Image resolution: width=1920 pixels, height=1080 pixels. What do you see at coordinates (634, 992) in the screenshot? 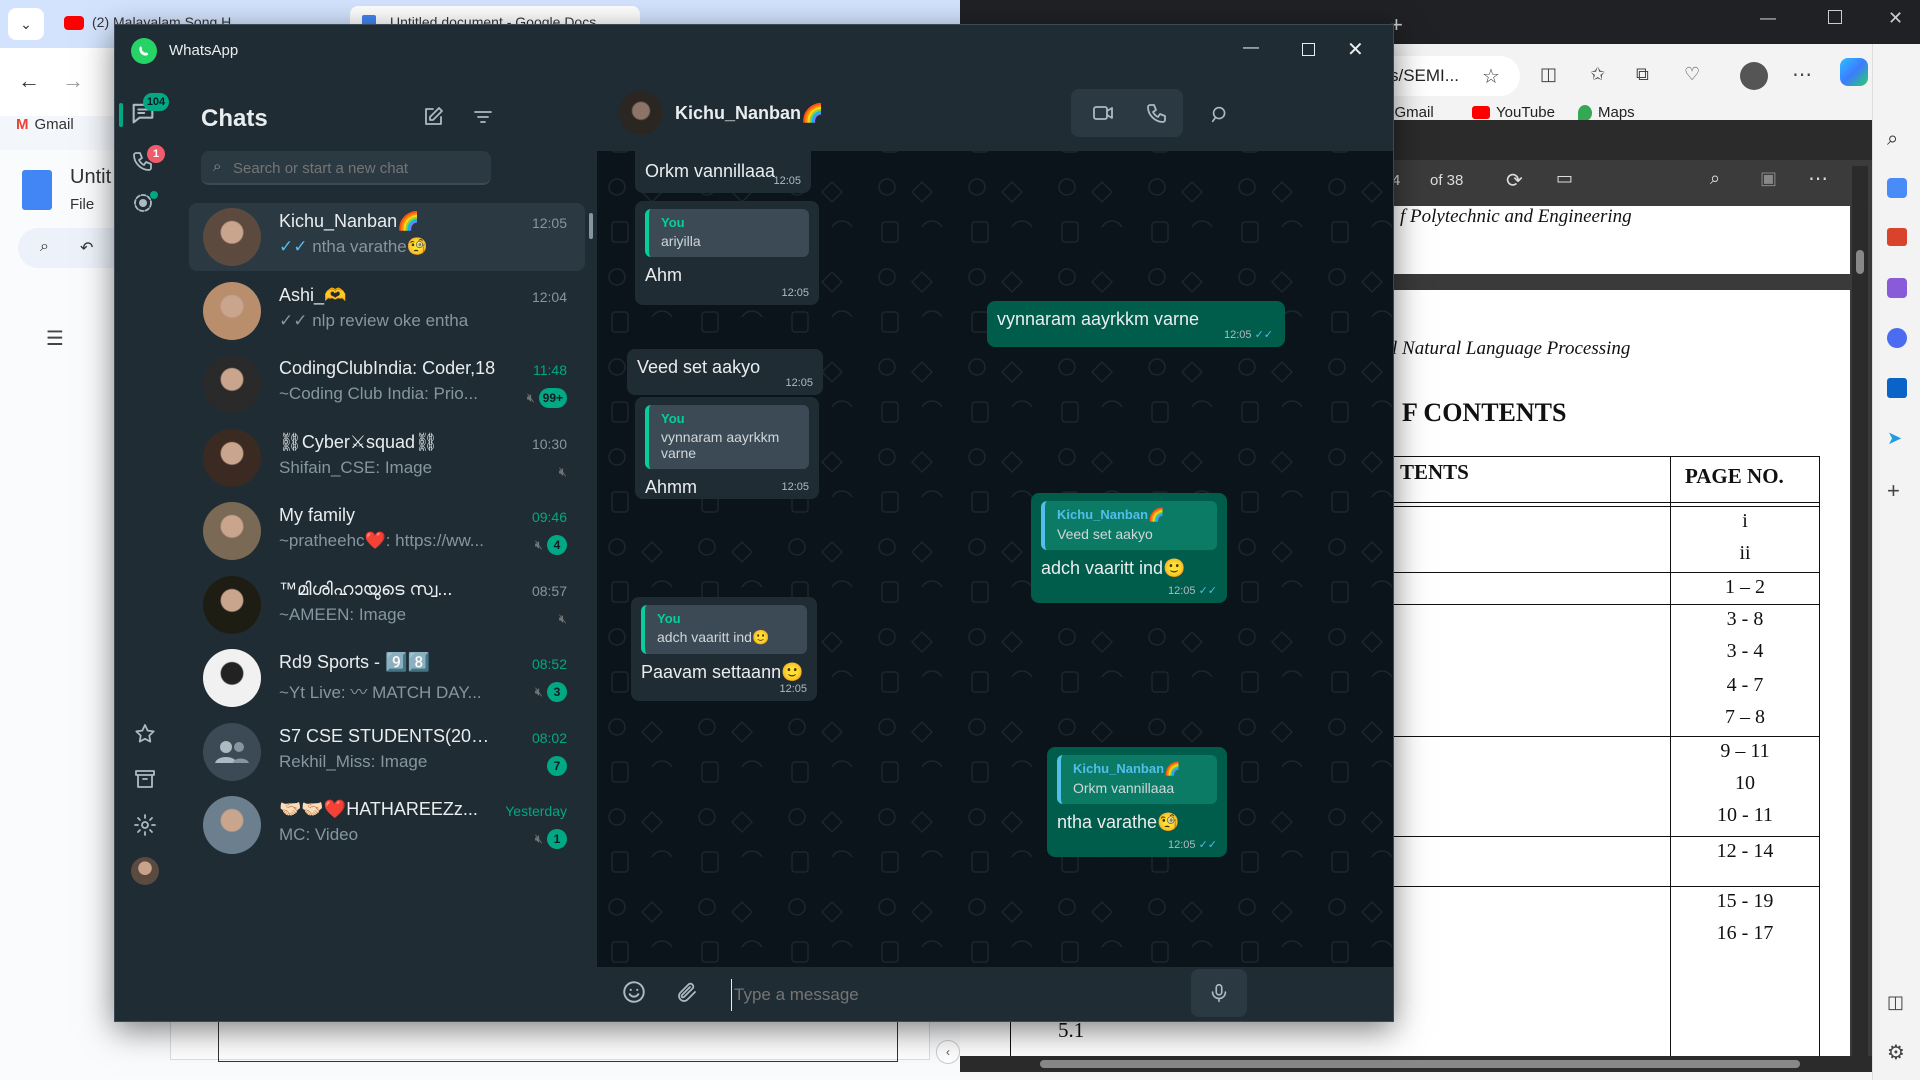
I see `emoji-button` at bounding box center [634, 992].